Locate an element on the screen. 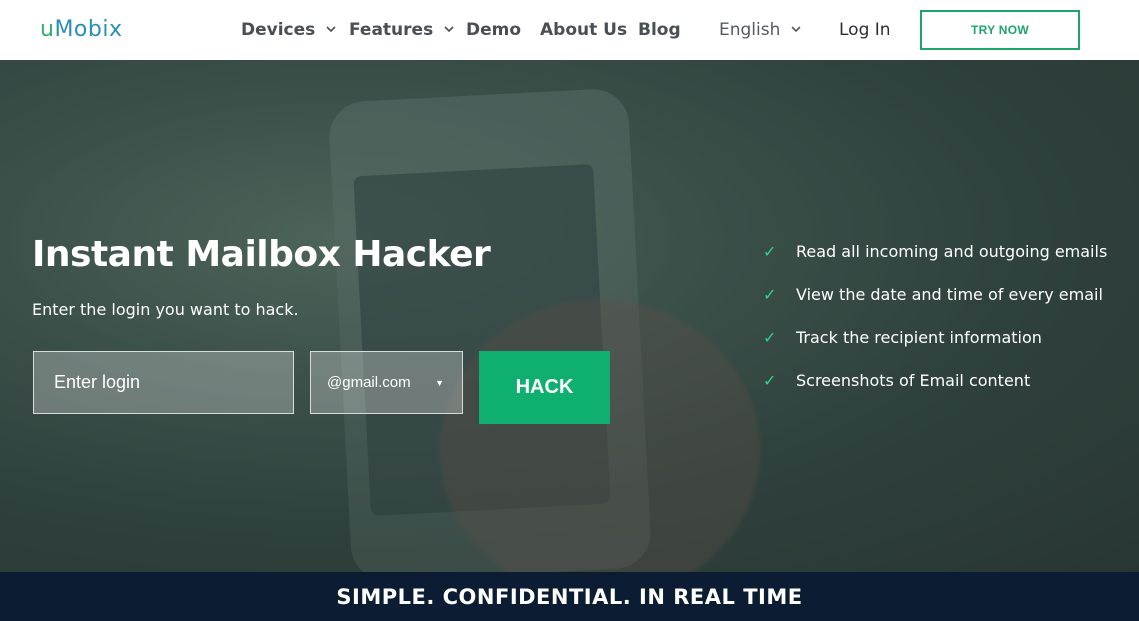 This screenshot has height=621, width=1139. nav-features: Features is located at coordinates (401, 30).